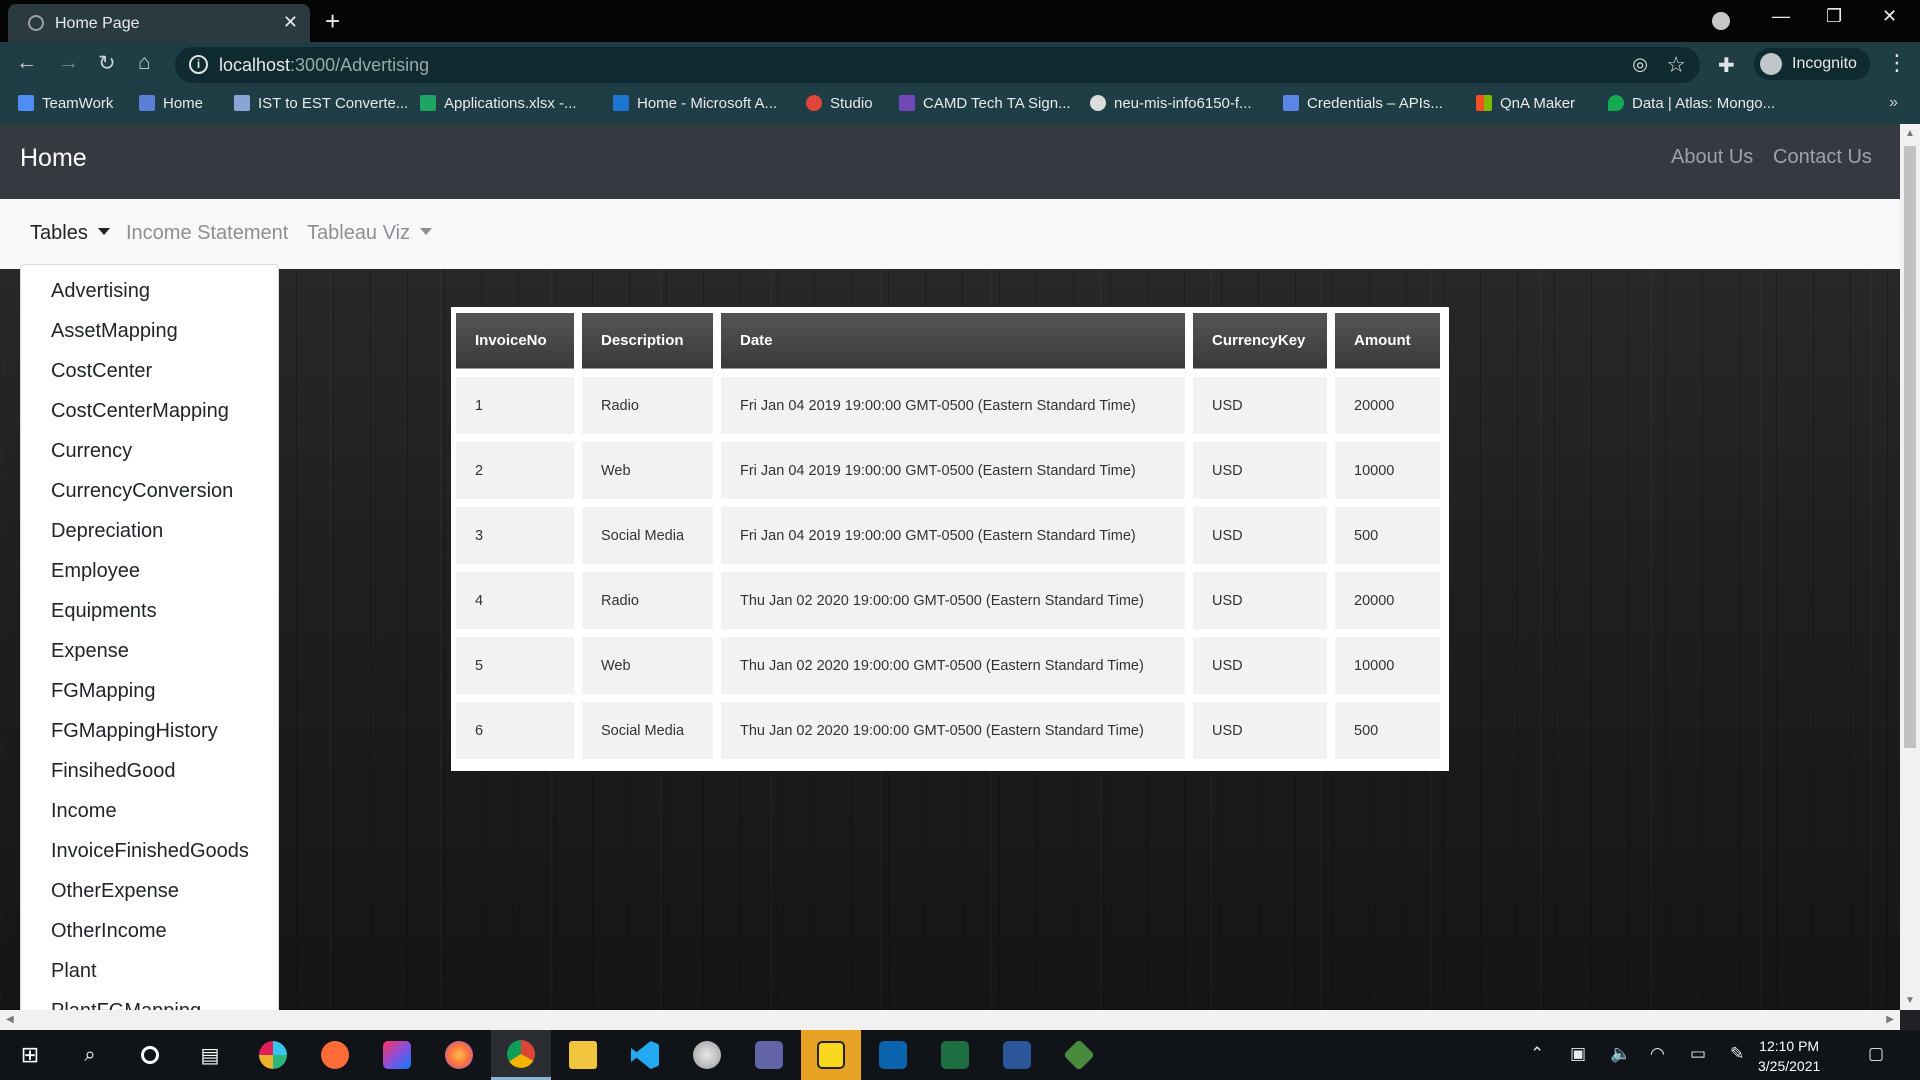 This screenshot has height=1080, width=1920. I want to click on dropdown-item-plant: Plant, so click(149, 978).